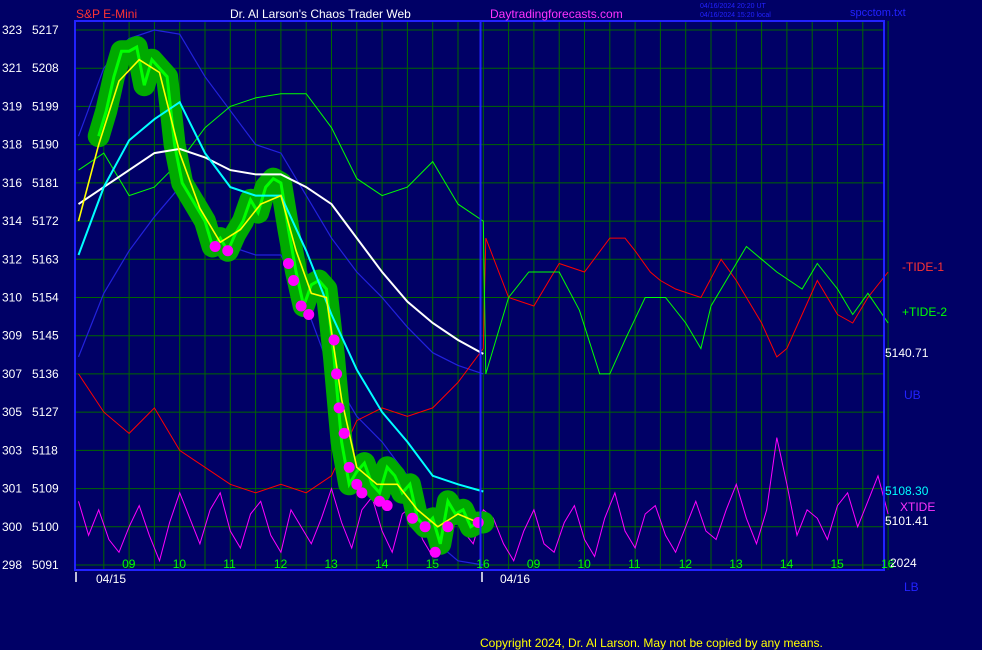 The width and height of the screenshot is (982, 650). Describe the element at coordinates (320, 14) in the screenshot. I see `site-title: Dr. Al Larson's Chaos Trader Web` at that location.